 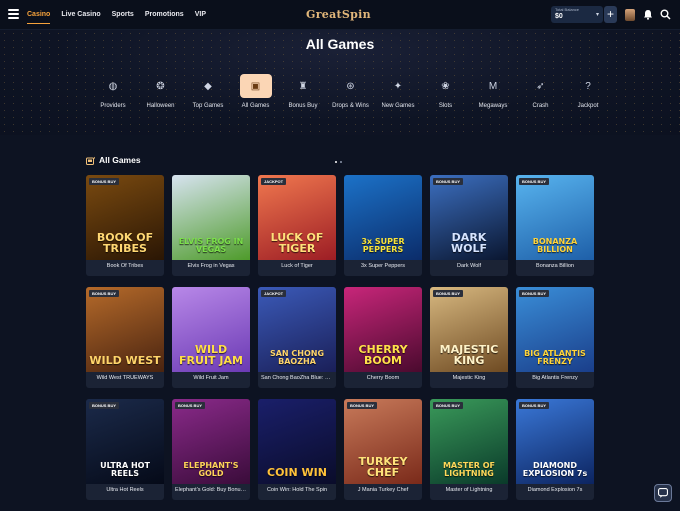 I want to click on rocket-icon: ➶, so click(x=540, y=86).